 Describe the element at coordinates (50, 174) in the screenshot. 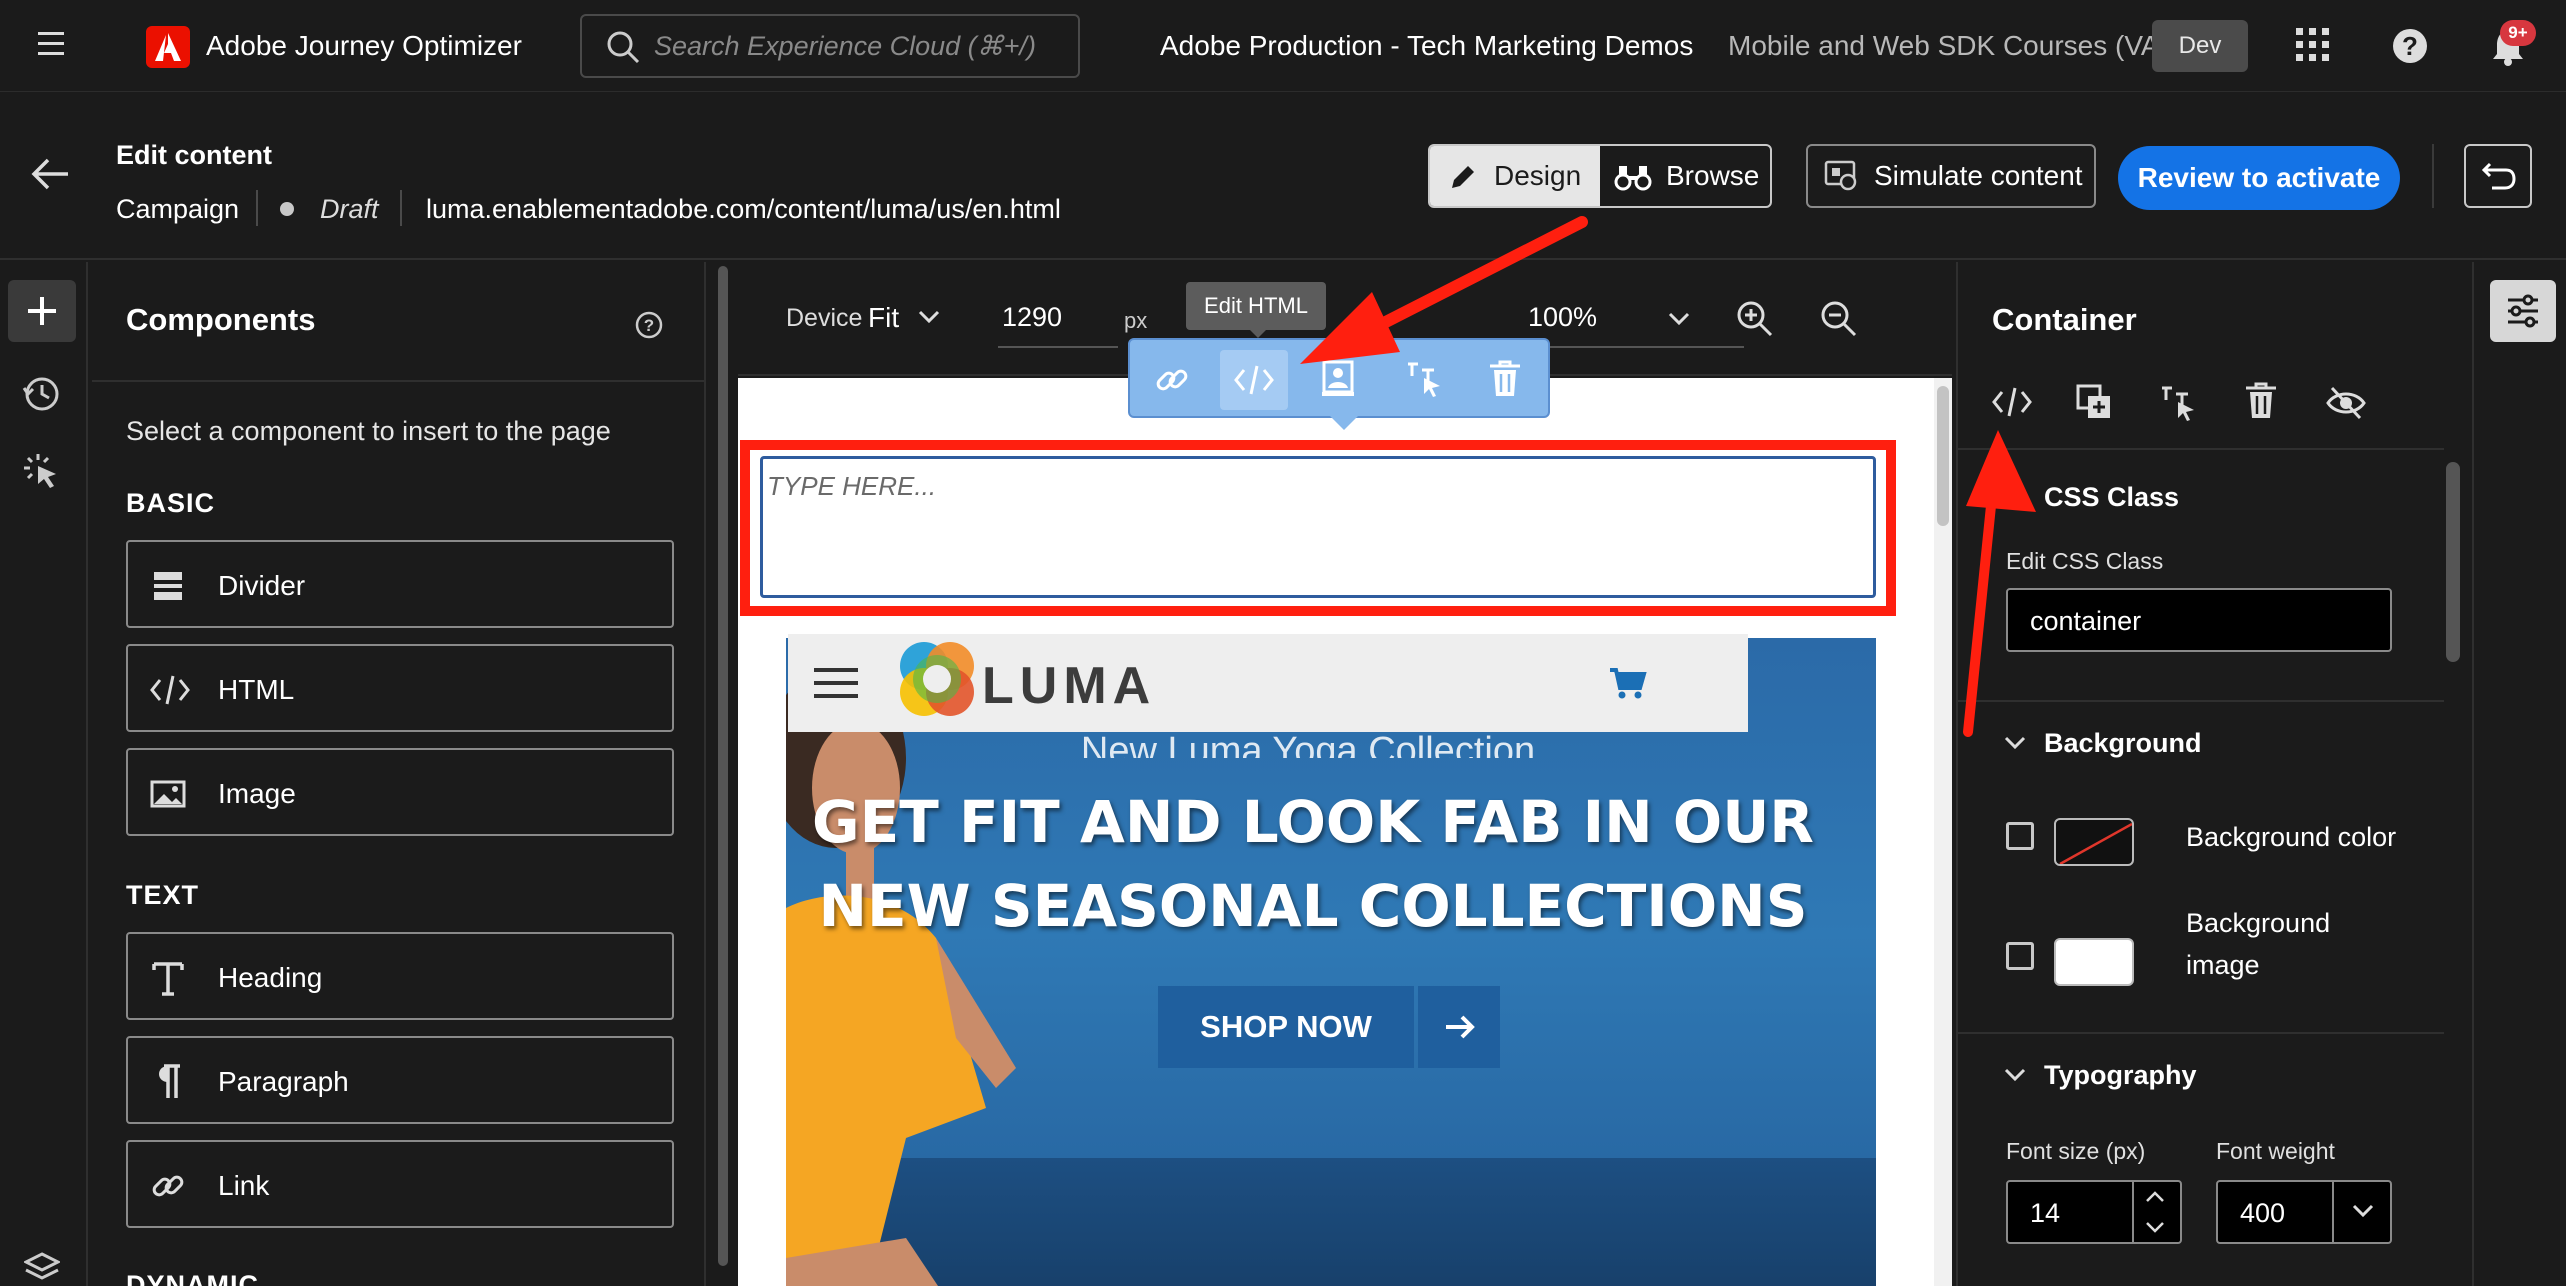

I see `back-arrow-icon` at that location.